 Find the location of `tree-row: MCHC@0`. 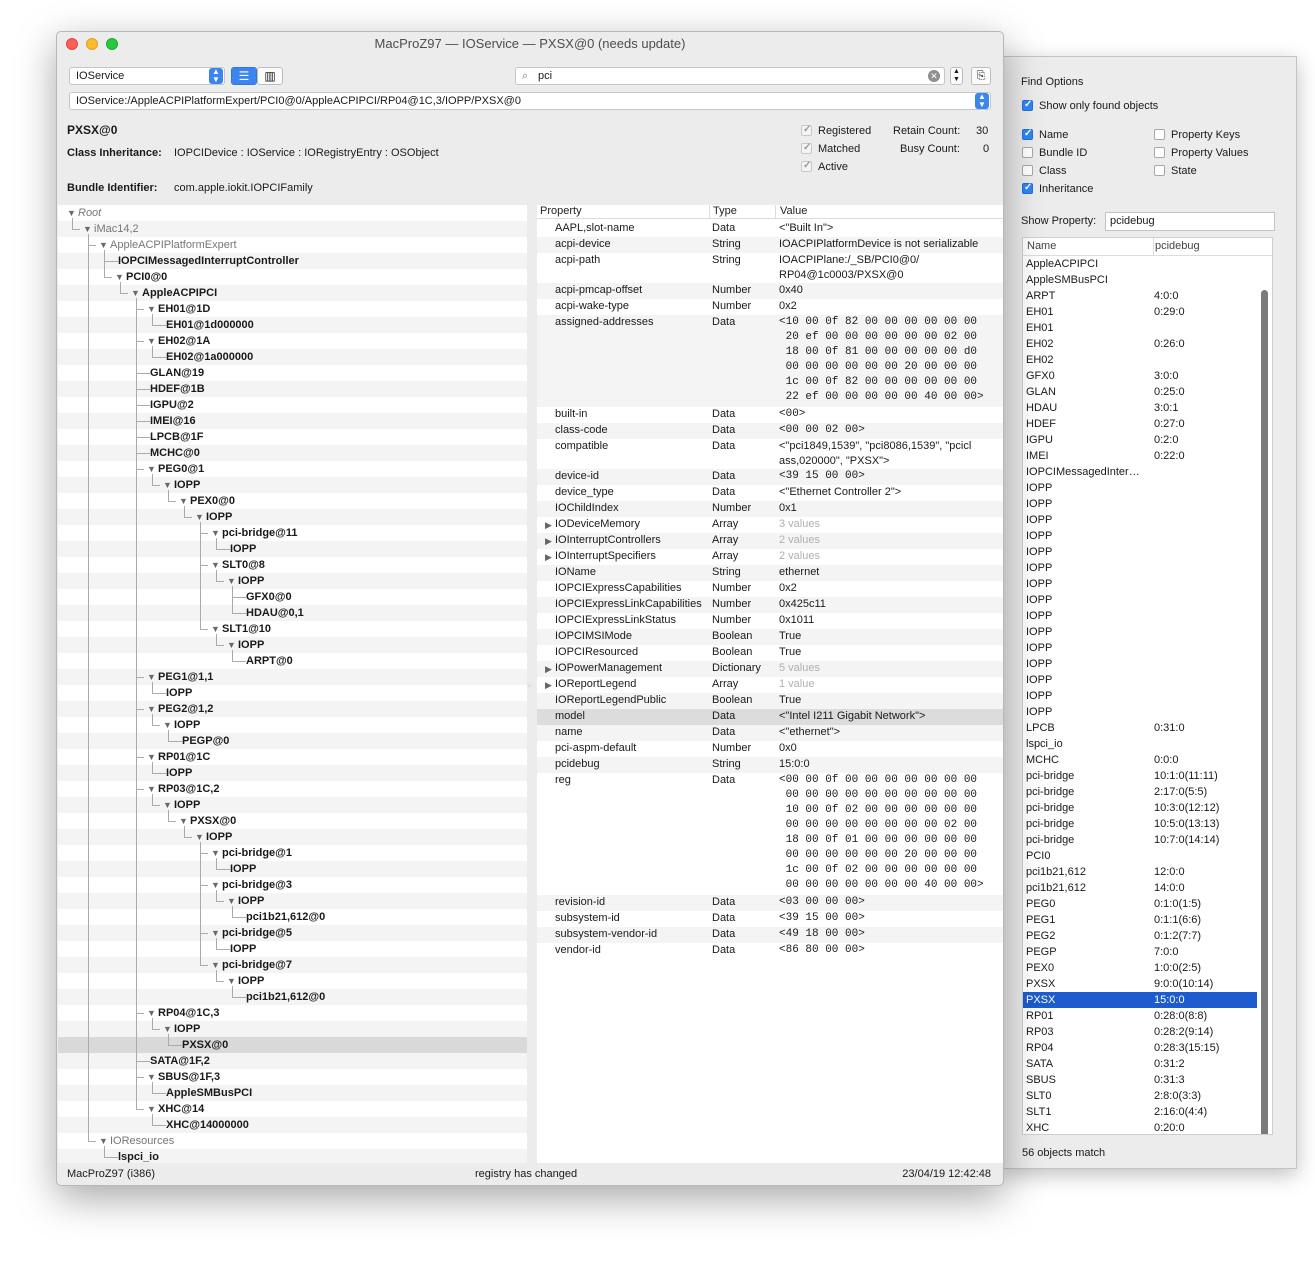

tree-row: MCHC@0 is located at coordinates (292, 453).